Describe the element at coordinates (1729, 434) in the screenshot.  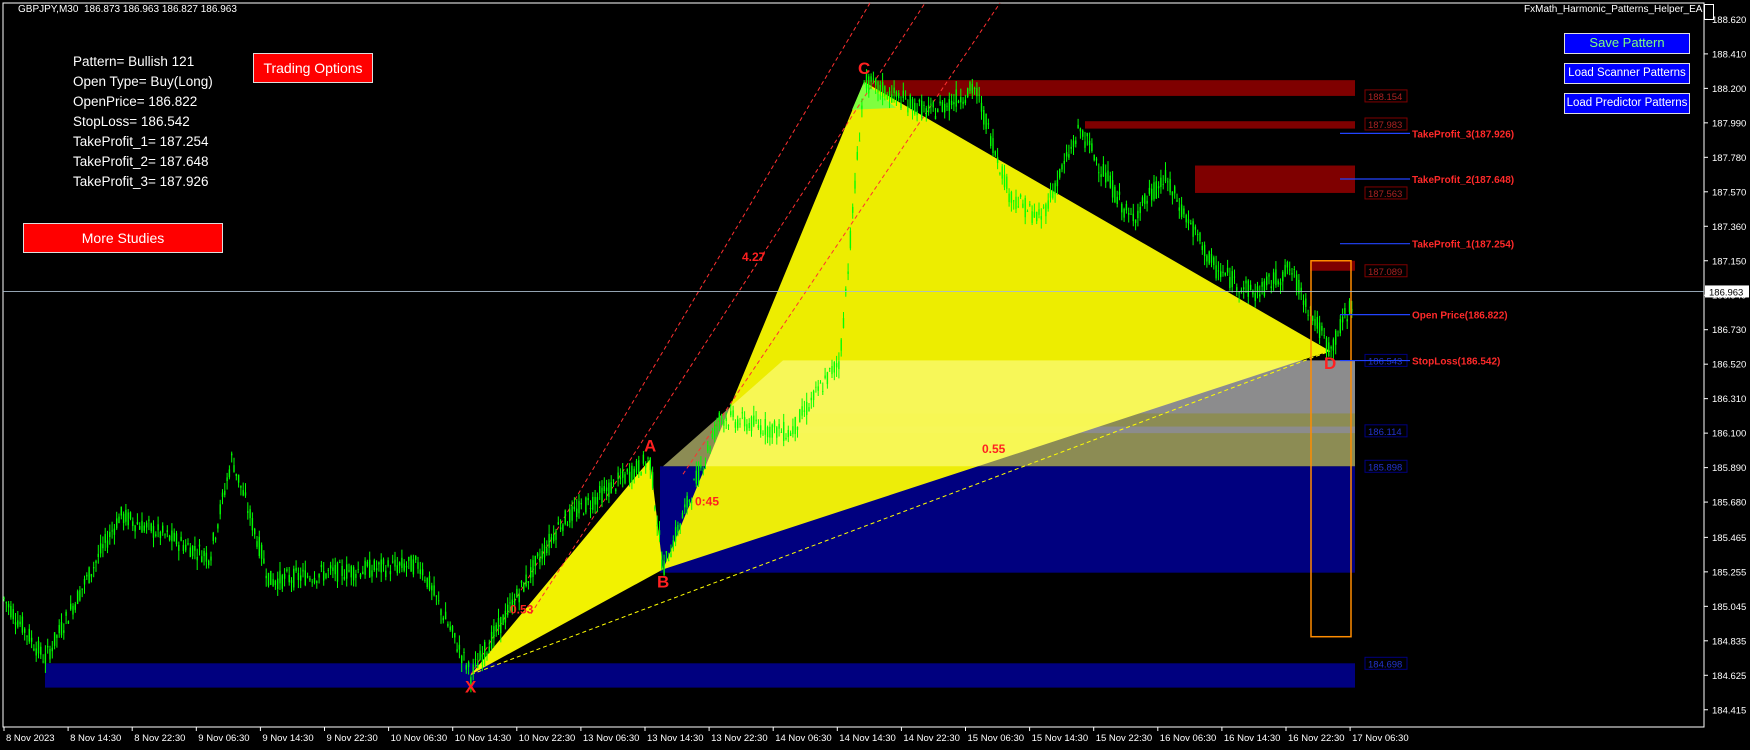
I see `y-tick-label: 186.100` at that location.